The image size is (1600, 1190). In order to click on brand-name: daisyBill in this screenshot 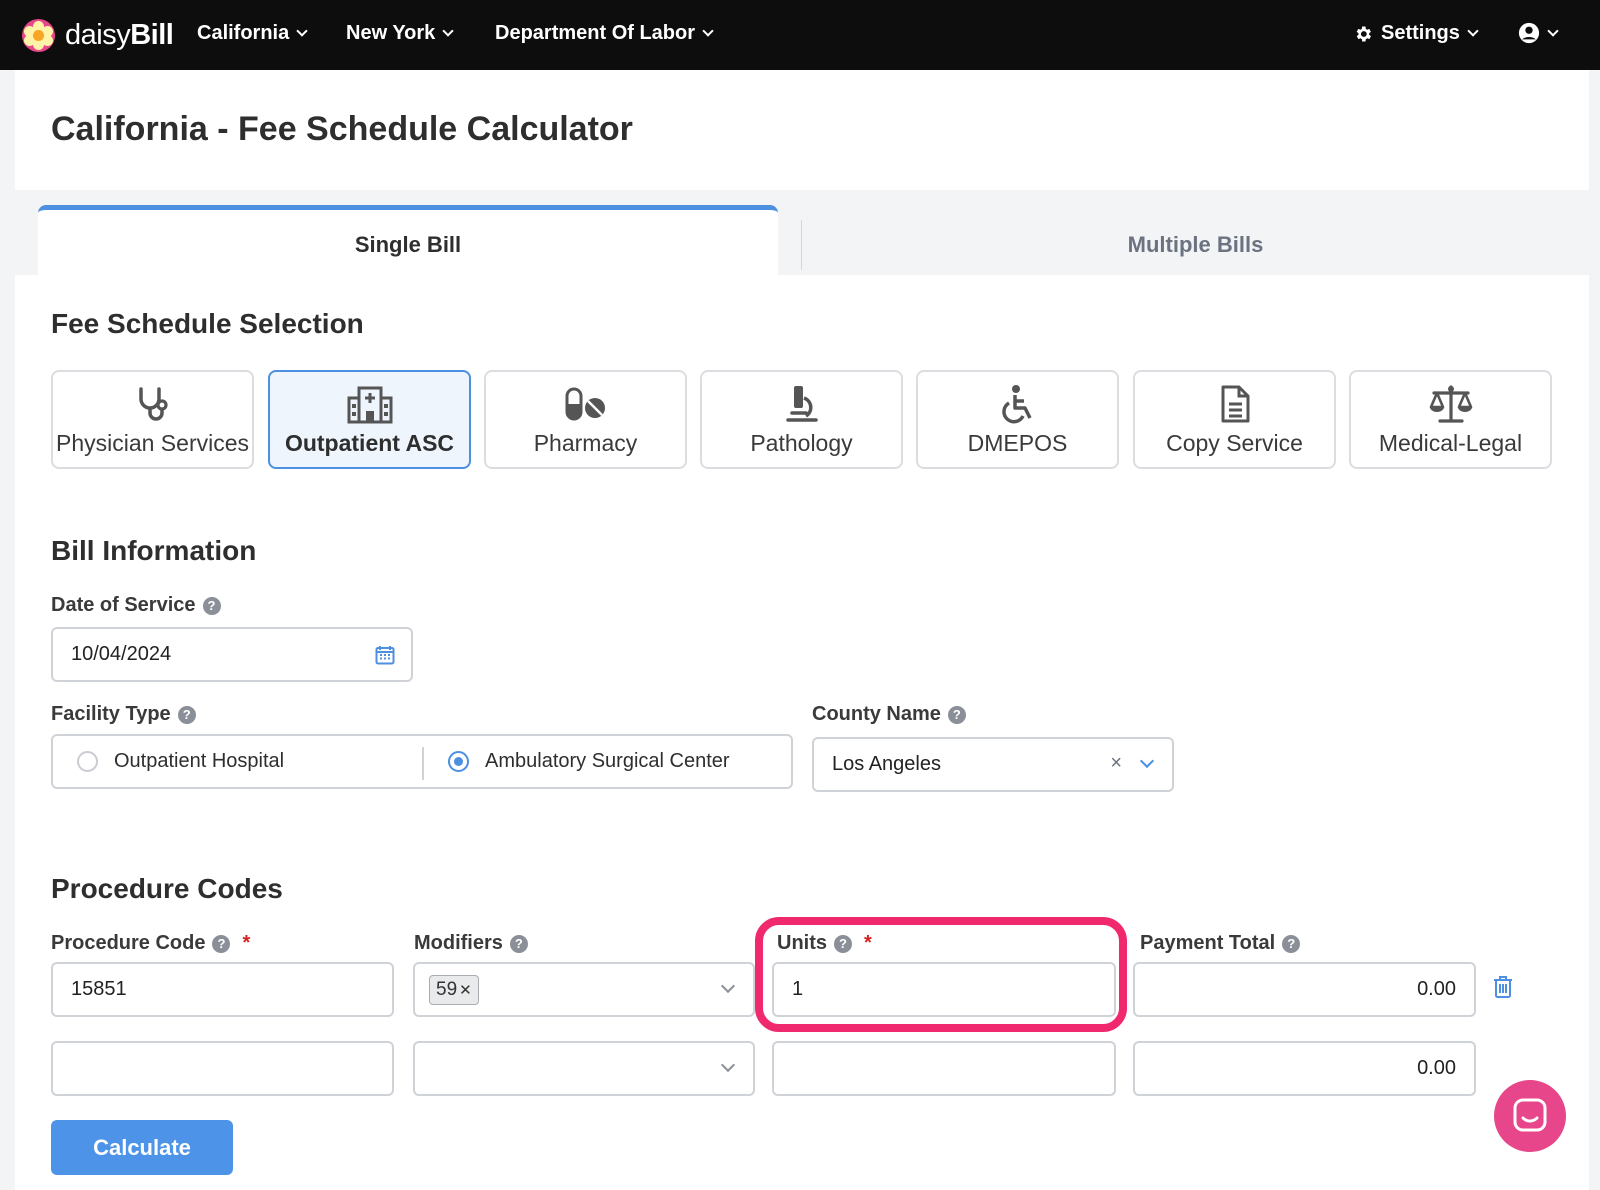, I will do `click(119, 34)`.